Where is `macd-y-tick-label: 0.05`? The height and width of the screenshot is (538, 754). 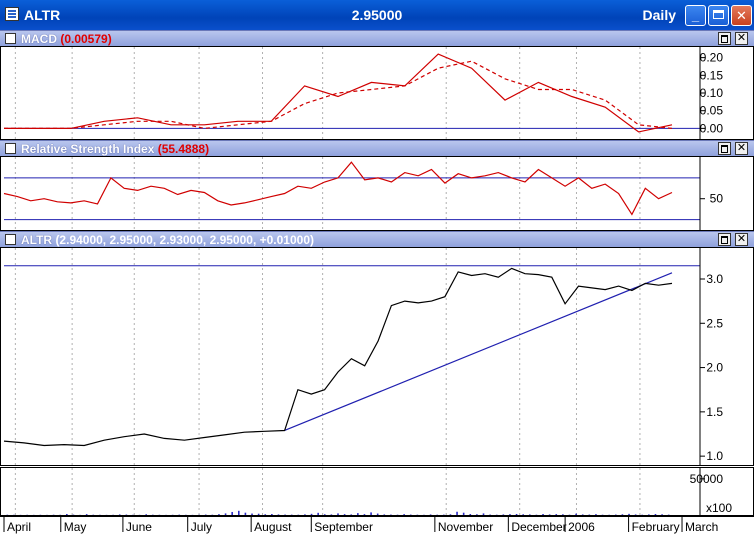 macd-y-tick-label: 0.05 is located at coordinates (712, 111).